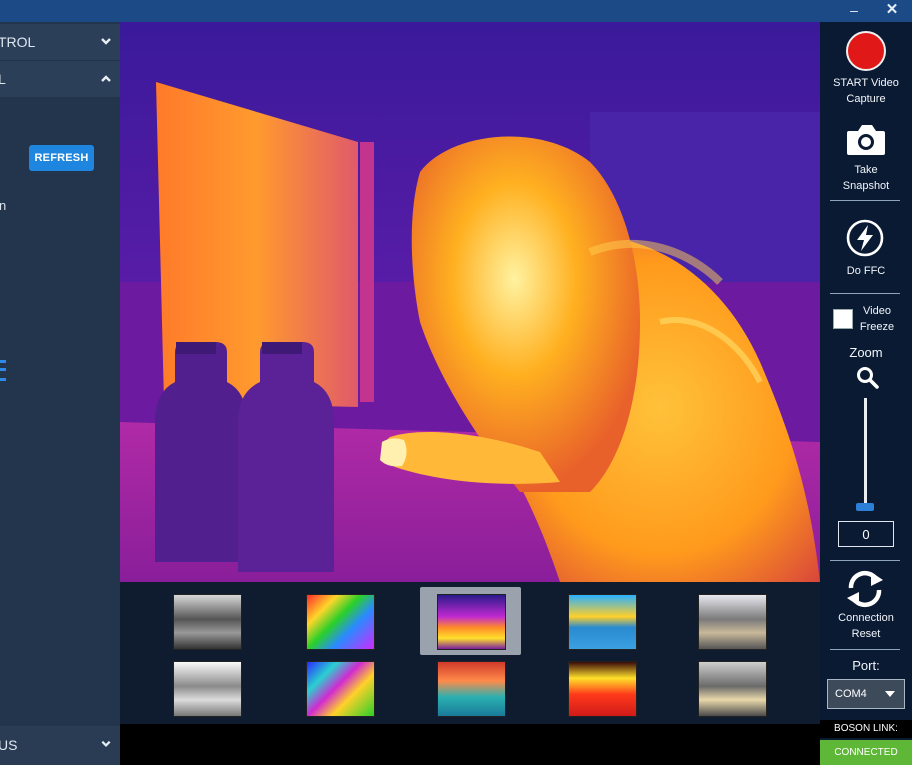 The width and height of the screenshot is (912, 765). Describe the element at coordinates (9, 745) in the screenshot. I see `accordion-label: US` at that location.